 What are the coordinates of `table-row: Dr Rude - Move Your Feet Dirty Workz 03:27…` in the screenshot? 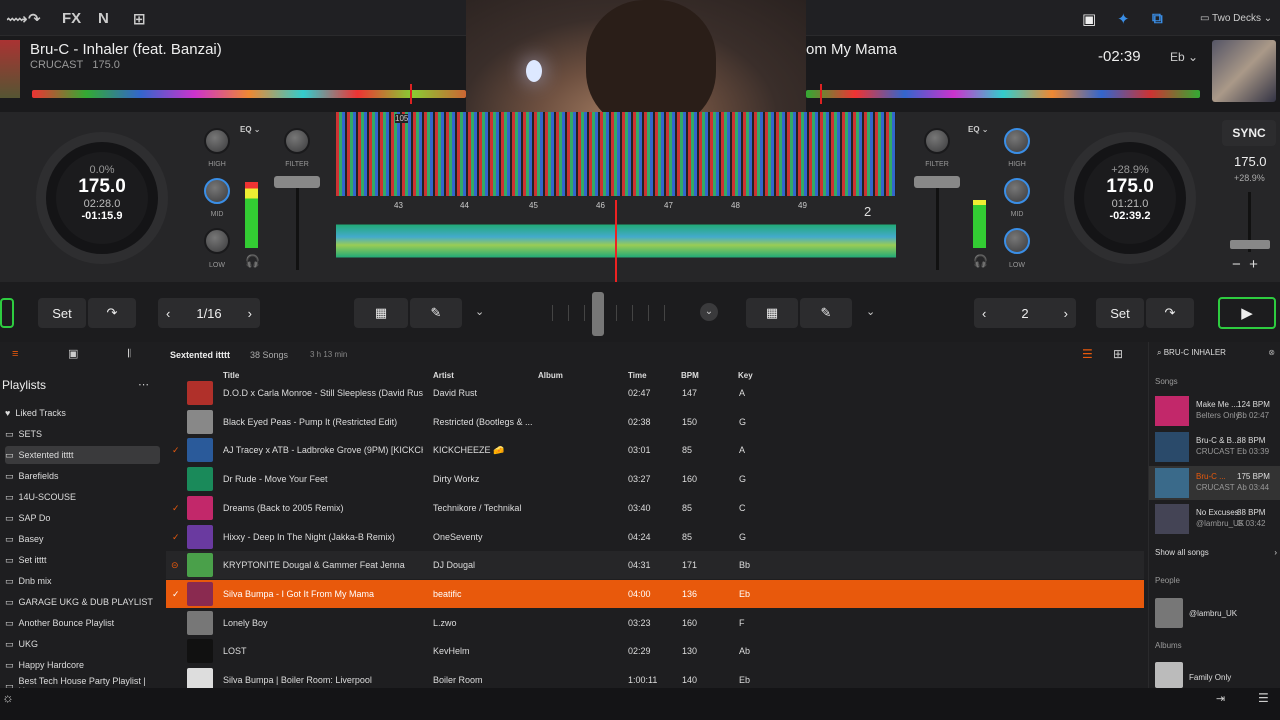 It's located at (655, 479).